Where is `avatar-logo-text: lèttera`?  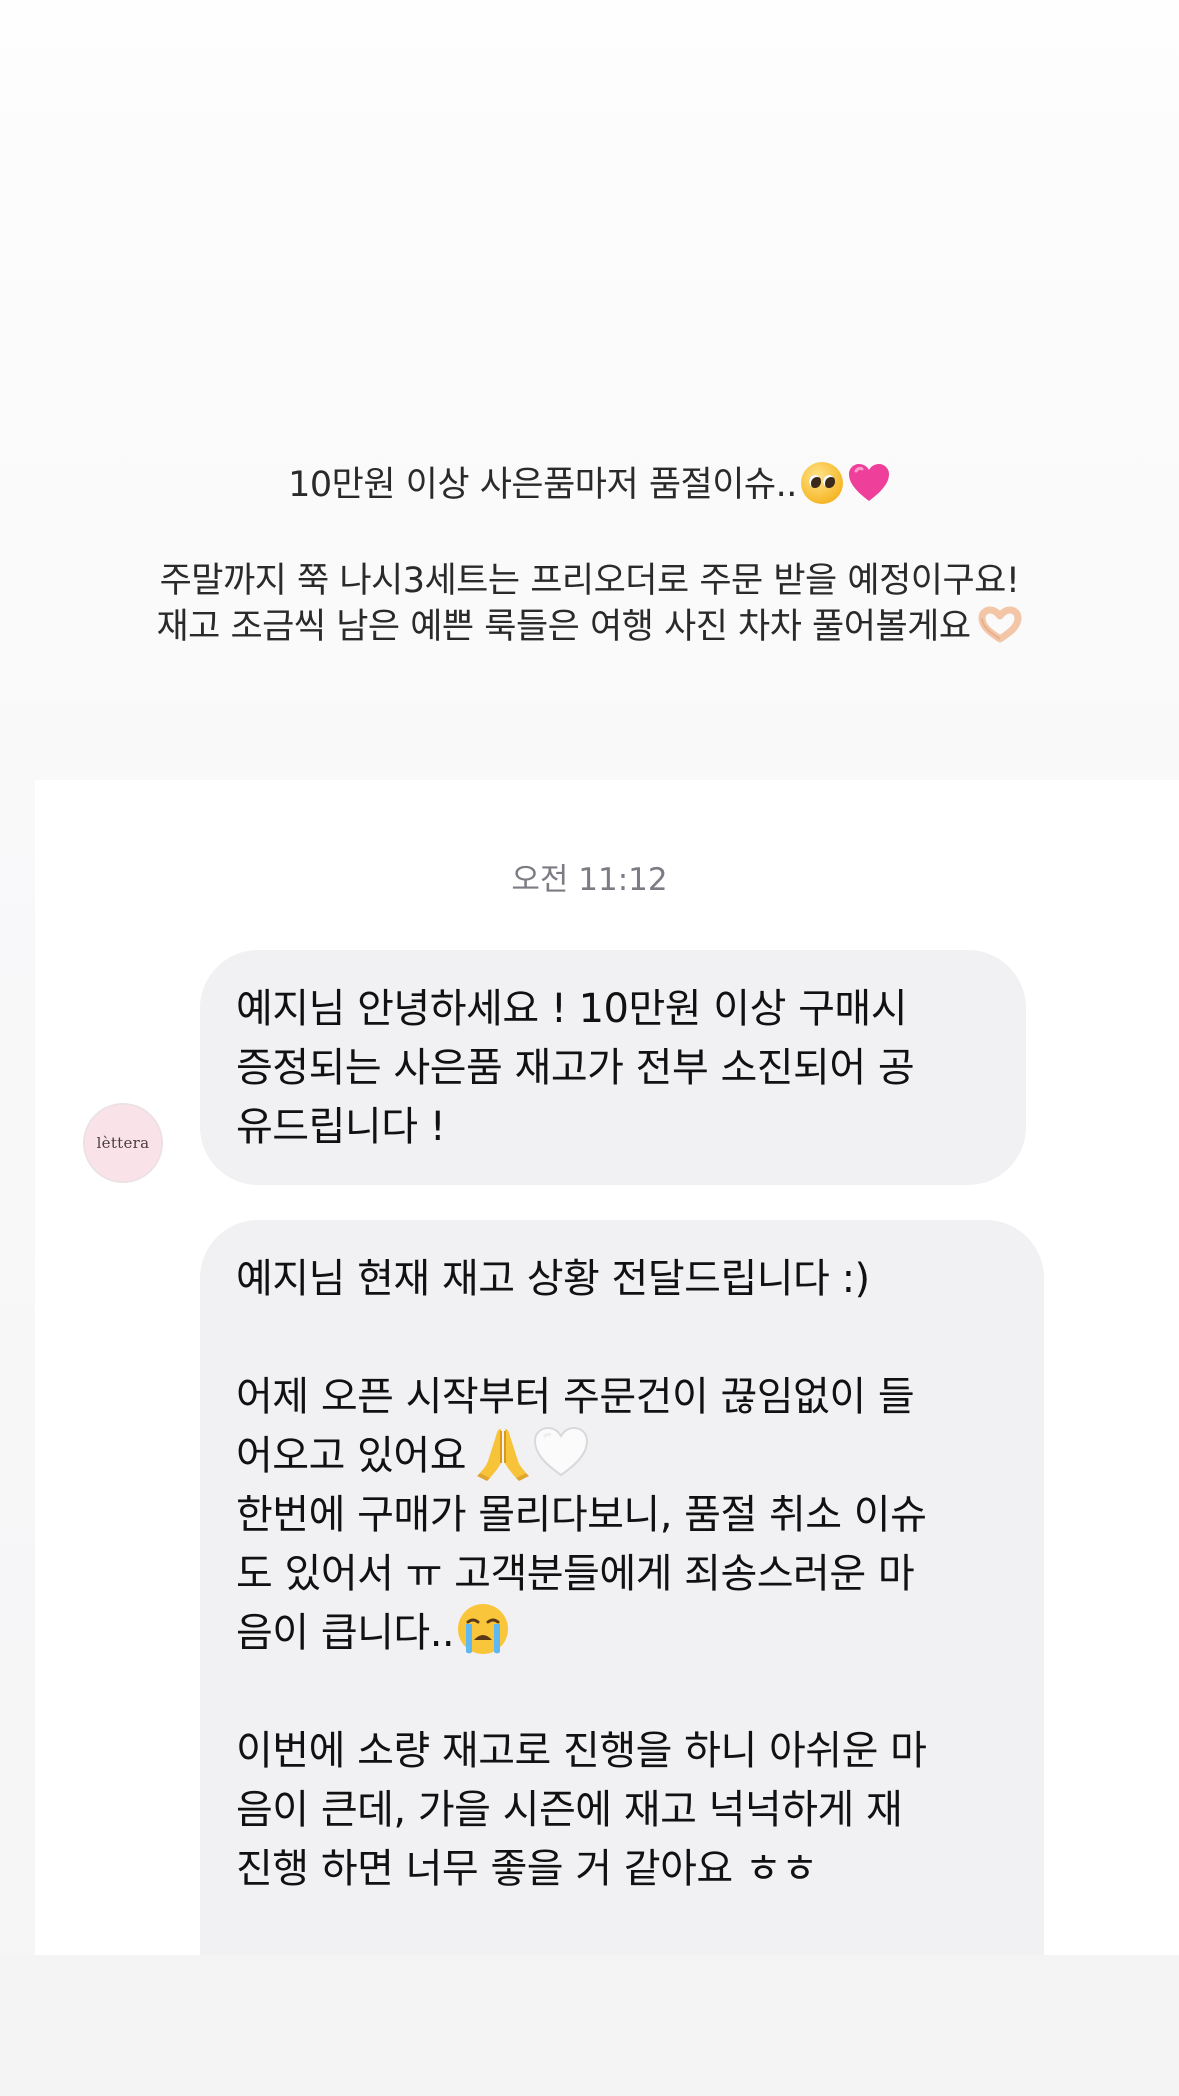 avatar-logo-text: lèttera is located at coordinates (123, 1143).